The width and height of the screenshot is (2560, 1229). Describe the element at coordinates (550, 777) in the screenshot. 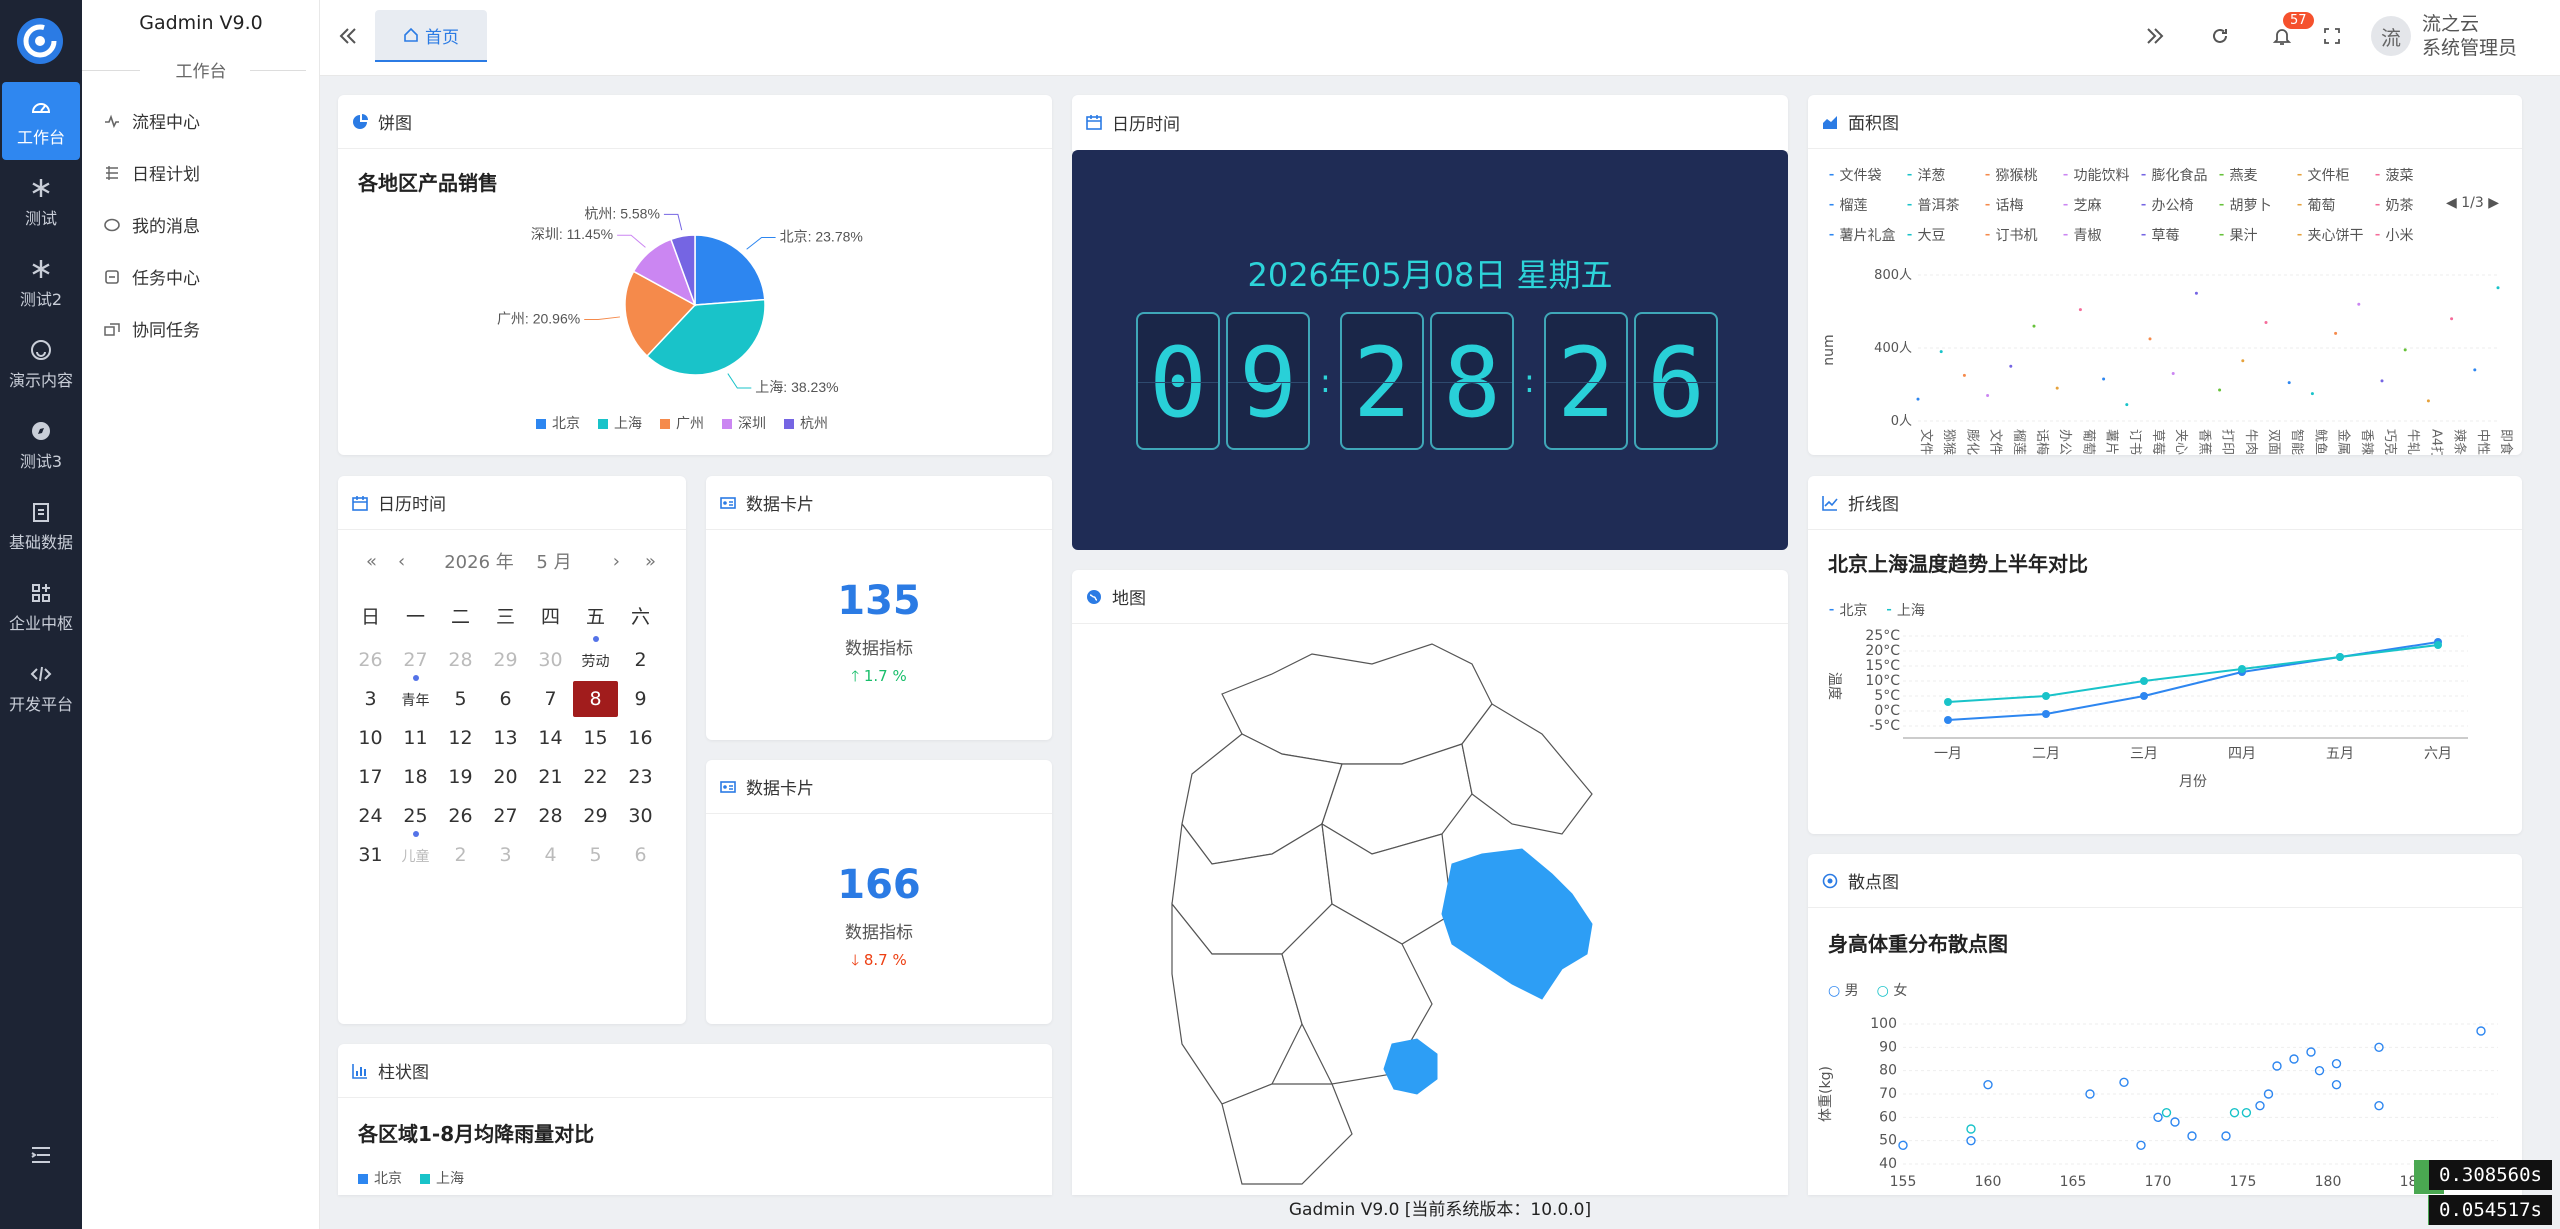

I see `calendar-day: 21` at that location.